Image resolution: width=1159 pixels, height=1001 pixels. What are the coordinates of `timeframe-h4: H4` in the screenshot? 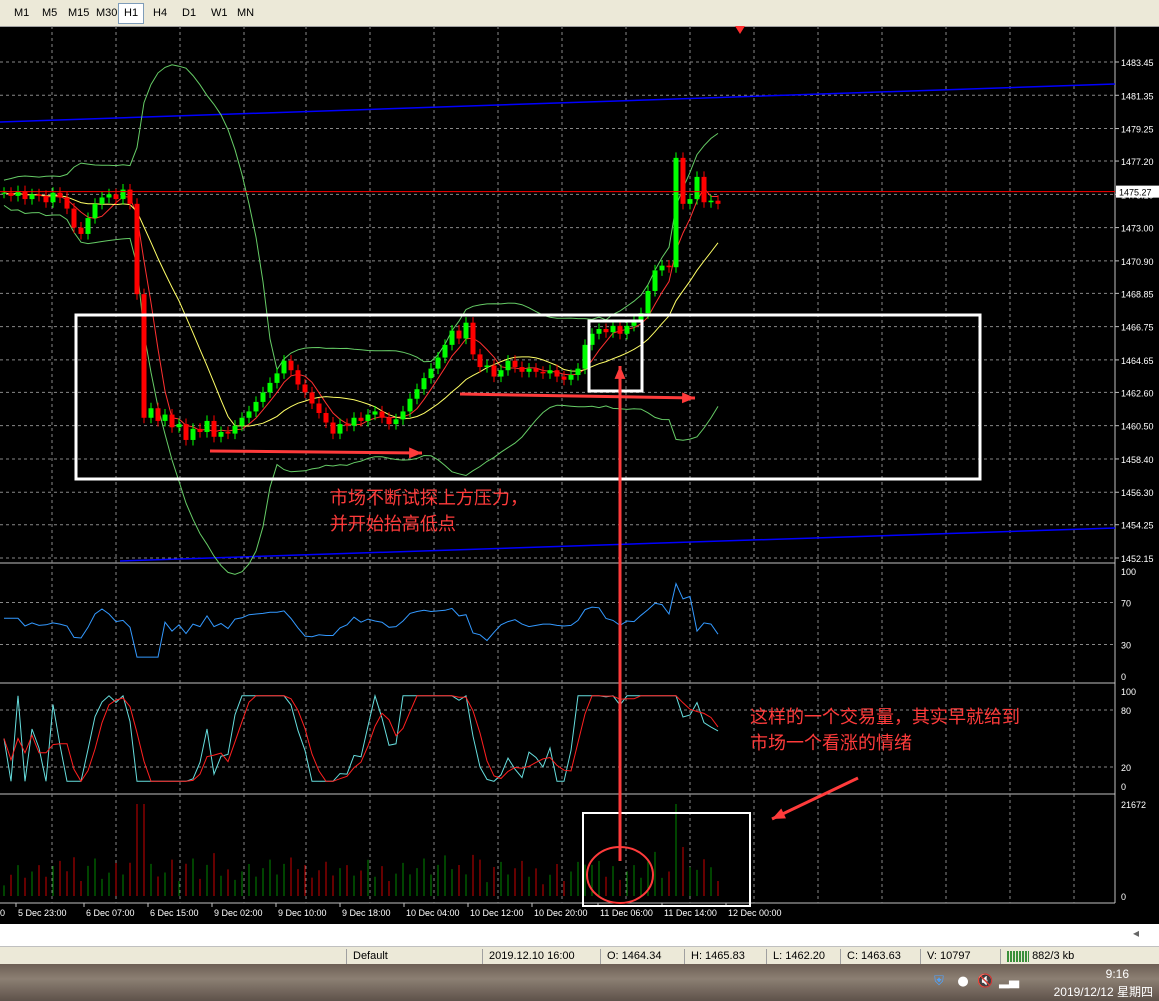 It's located at (160, 13).